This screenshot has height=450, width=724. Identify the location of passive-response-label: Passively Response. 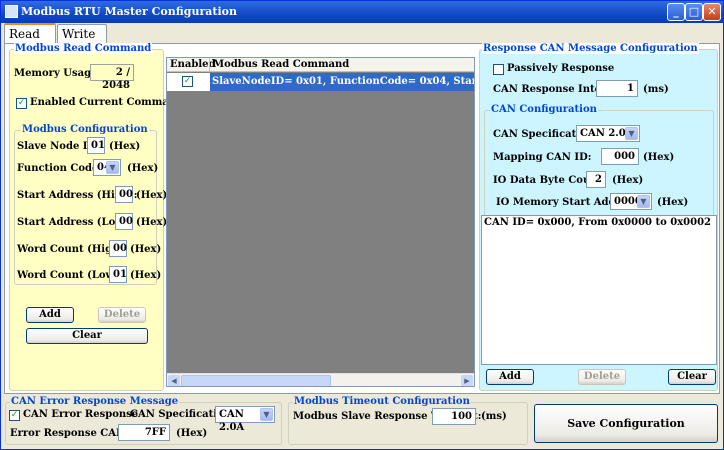
(561, 68).